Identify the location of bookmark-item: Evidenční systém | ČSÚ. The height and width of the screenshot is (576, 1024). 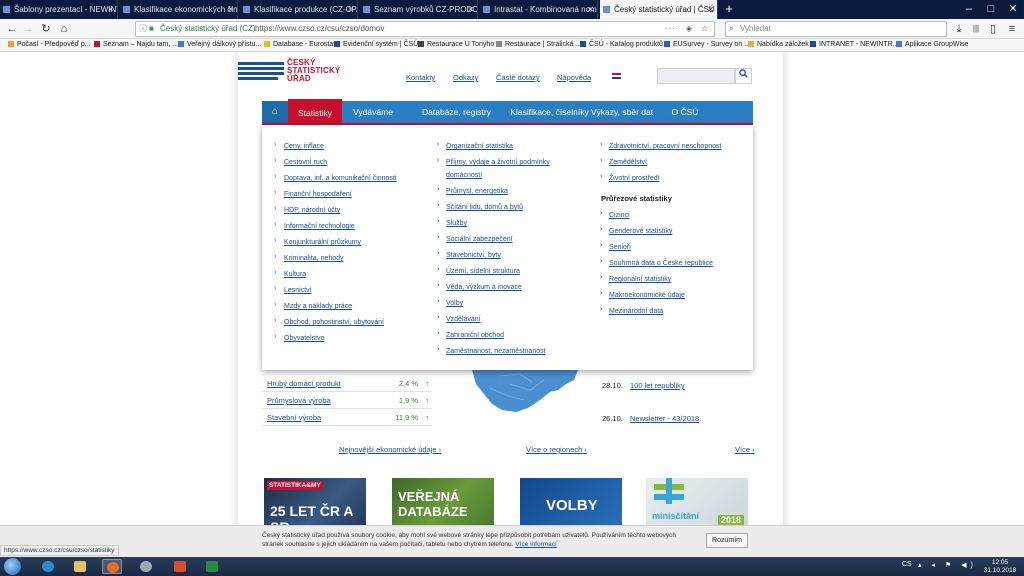
(376, 45).